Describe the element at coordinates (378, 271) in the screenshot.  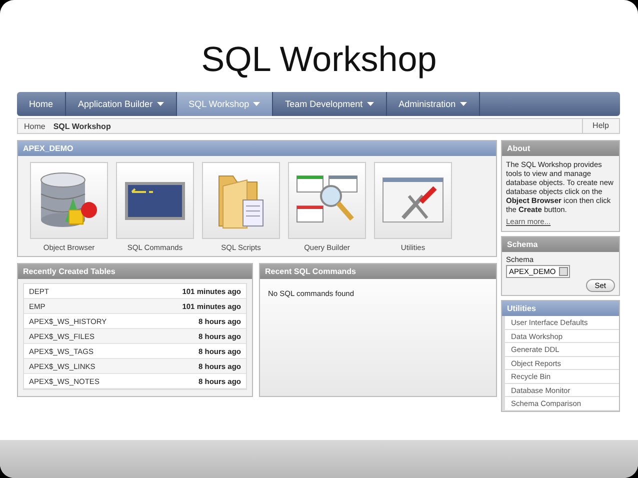
I see `panel-header: Recent SQL Commands` at that location.